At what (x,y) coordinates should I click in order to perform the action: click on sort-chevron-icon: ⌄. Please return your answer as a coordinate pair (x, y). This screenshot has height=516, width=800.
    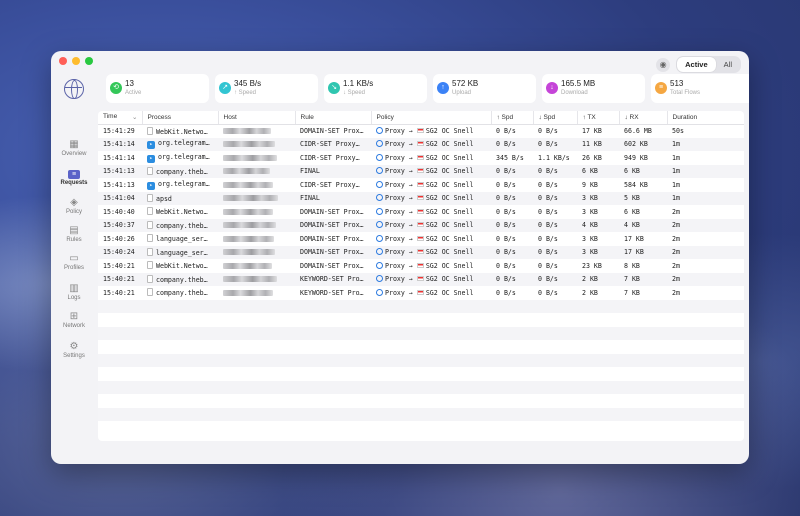
    Looking at the image, I should click on (134, 117).